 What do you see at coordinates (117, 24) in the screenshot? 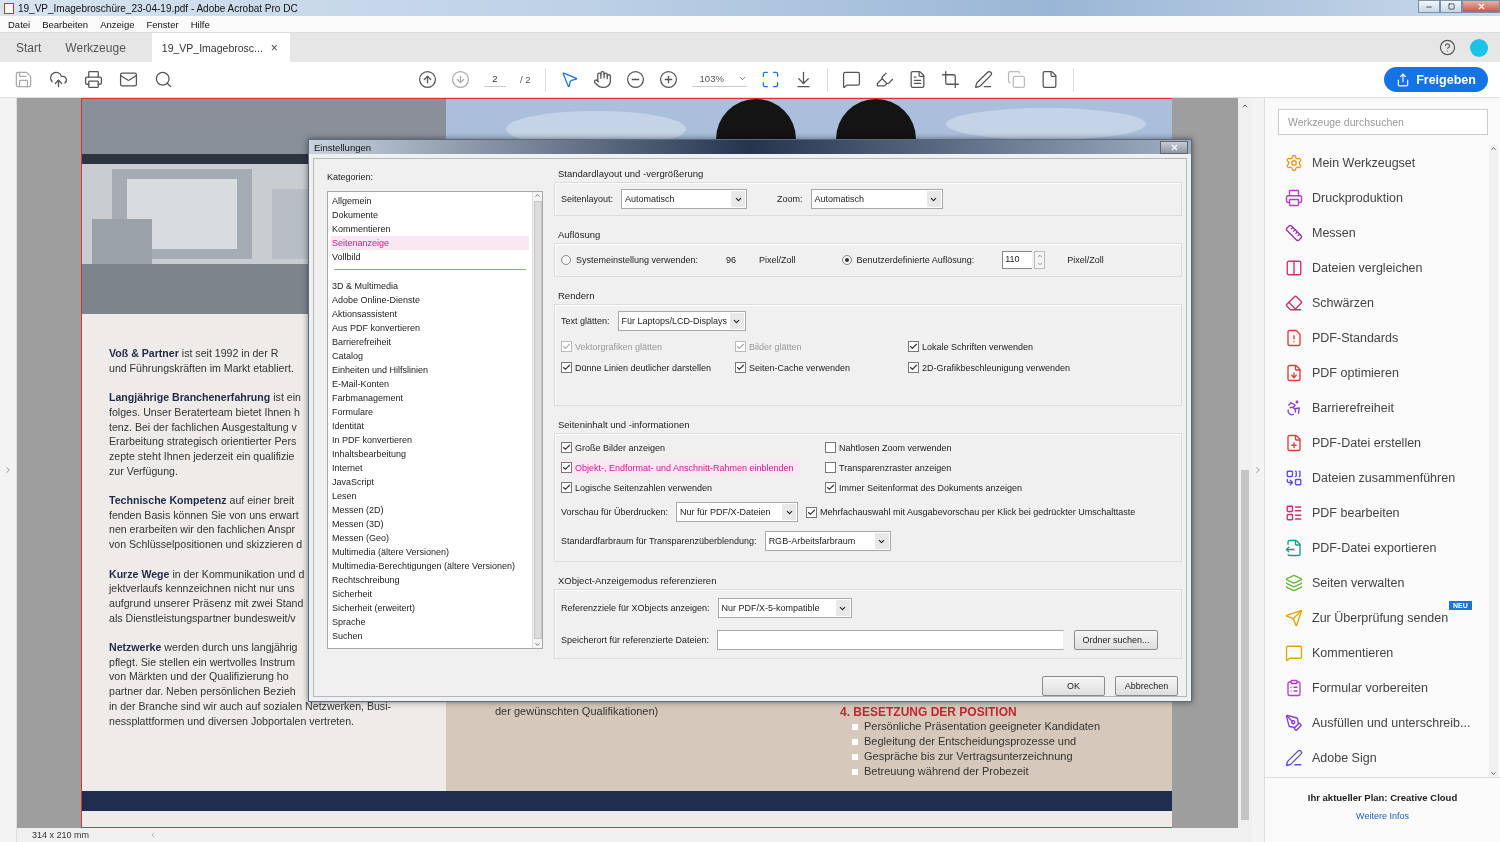
I see `menu-item: Anzeige` at bounding box center [117, 24].